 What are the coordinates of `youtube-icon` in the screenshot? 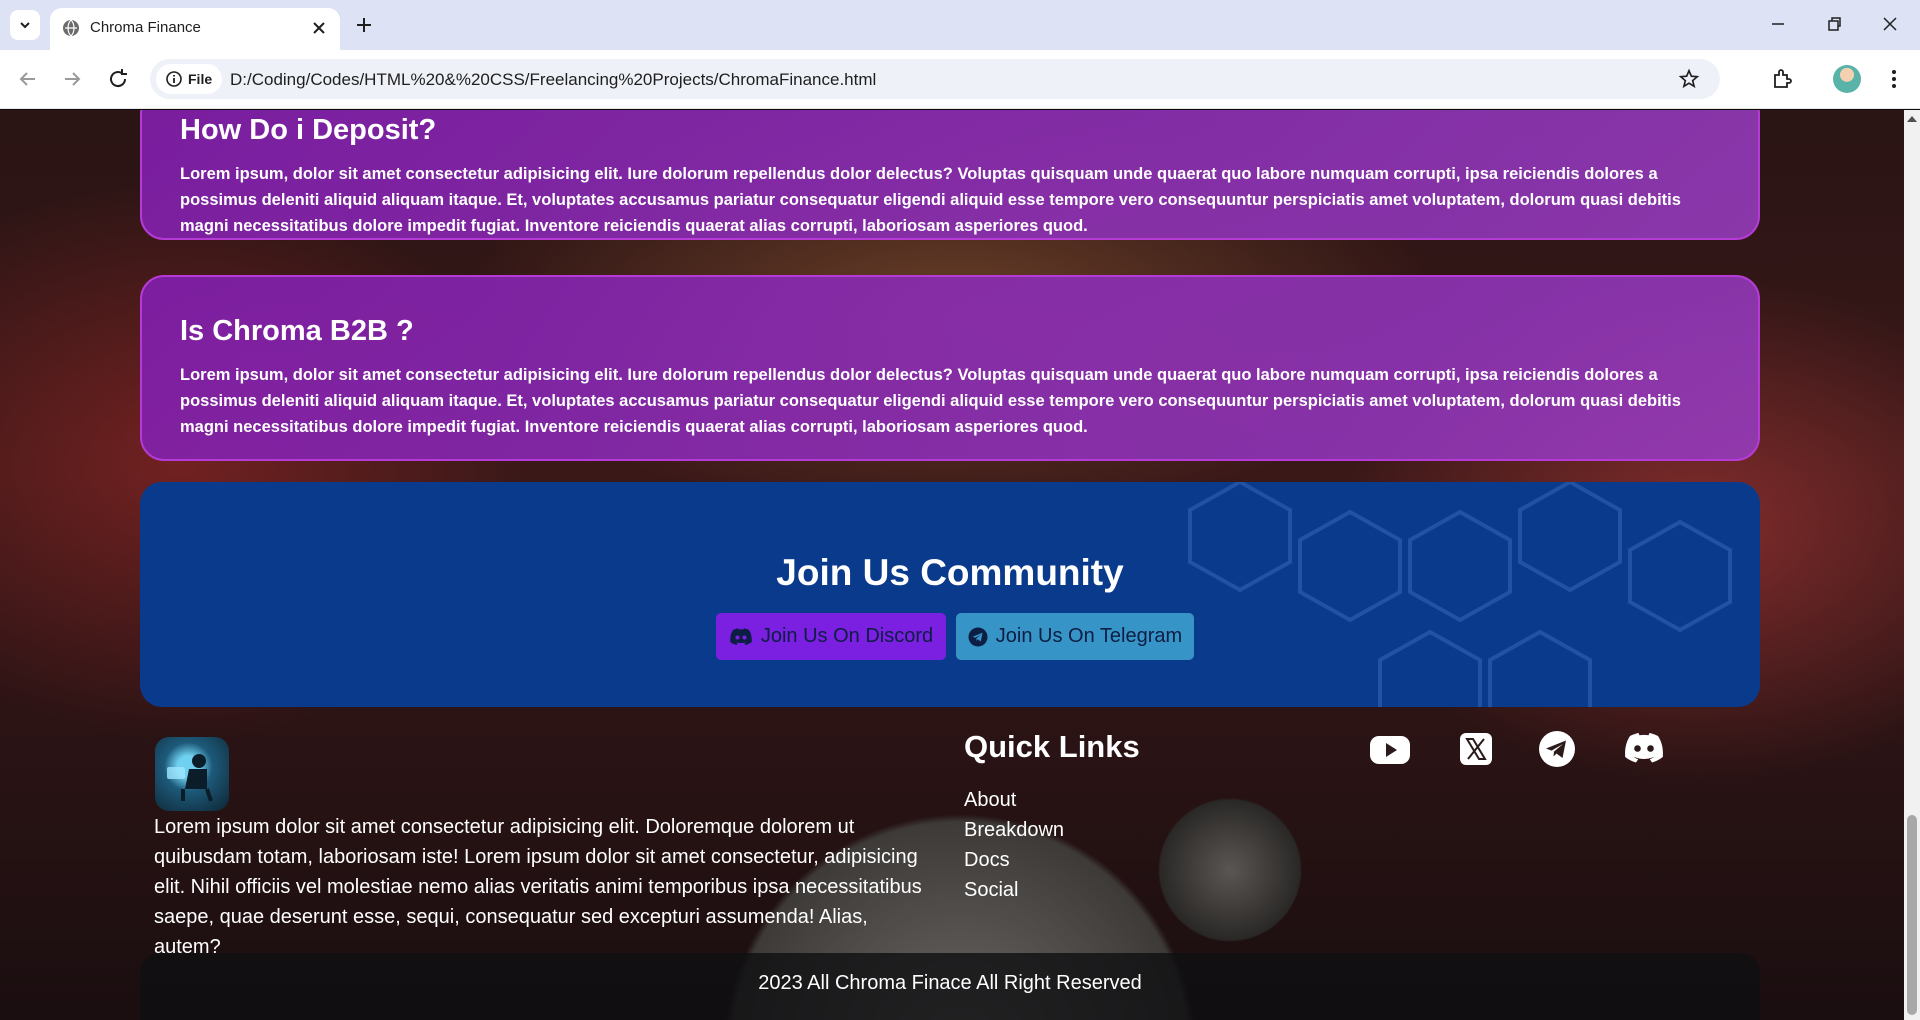 It's located at (1390, 749).